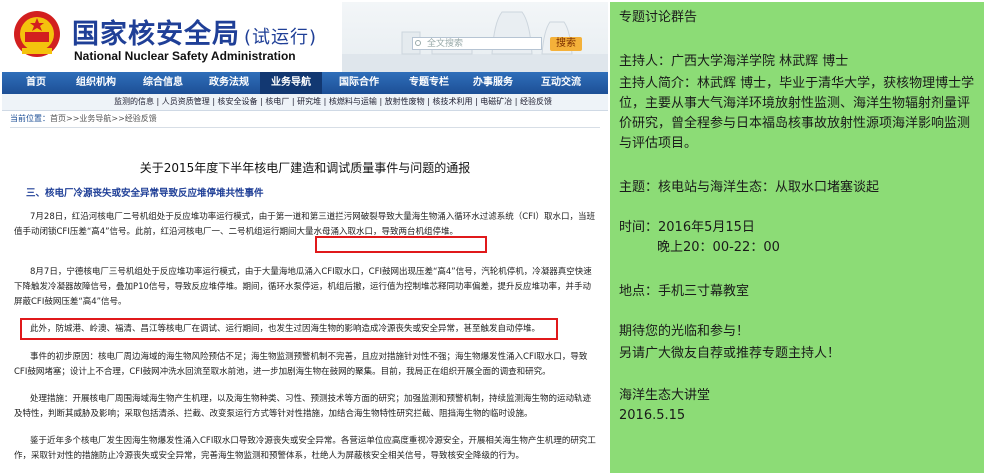 The image size is (986, 475). What do you see at coordinates (477, 43) in the screenshot?
I see `search-input: 全文搜索` at bounding box center [477, 43].